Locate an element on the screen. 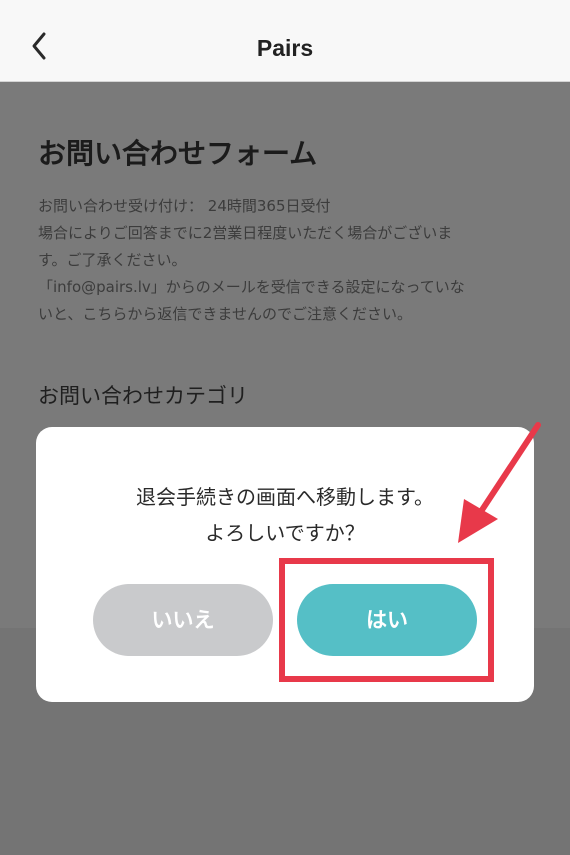 The height and width of the screenshot is (855, 570). note-line: 場合によりご回答までに2営業日程度いただく場合がございま is located at coordinates (245, 233).